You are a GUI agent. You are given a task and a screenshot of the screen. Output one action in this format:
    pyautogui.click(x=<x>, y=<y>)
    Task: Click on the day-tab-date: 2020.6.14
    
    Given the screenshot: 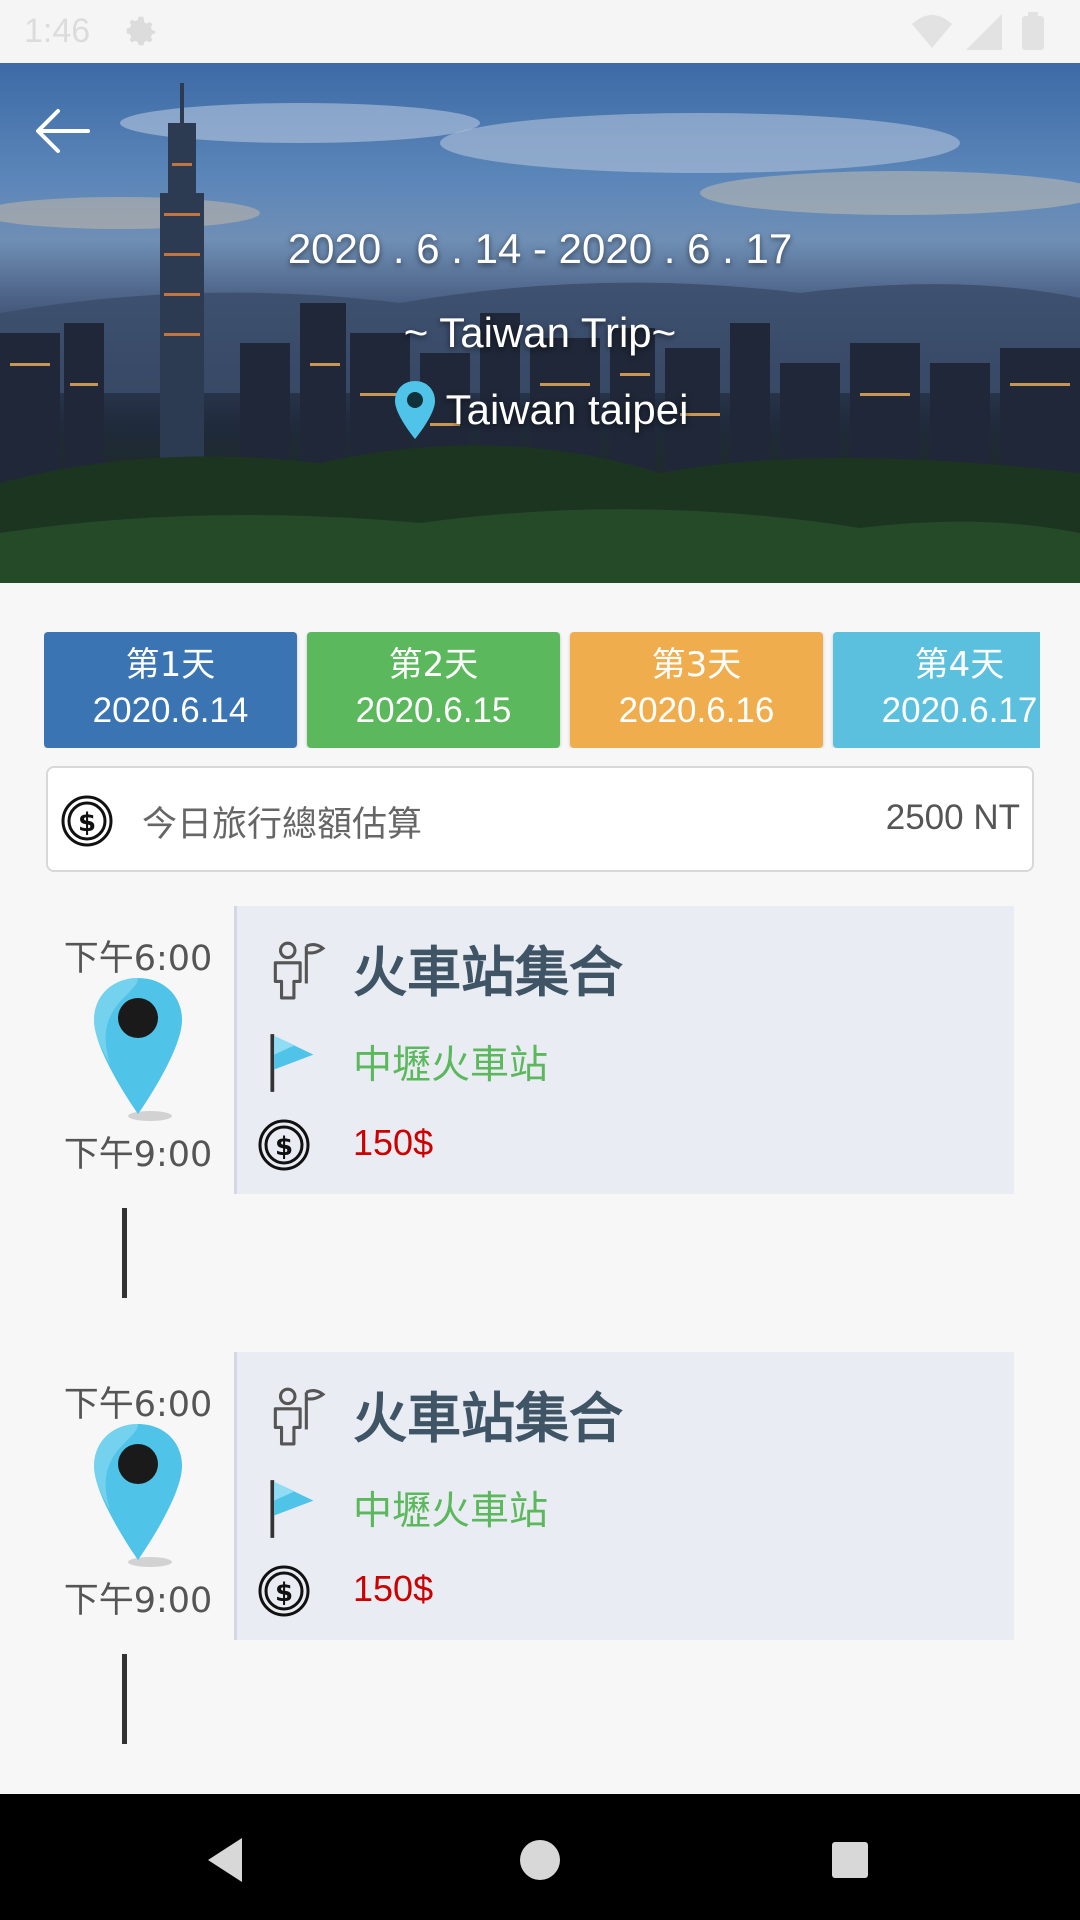 What is the action you would take?
    pyautogui.click(x=170, y=710)
    